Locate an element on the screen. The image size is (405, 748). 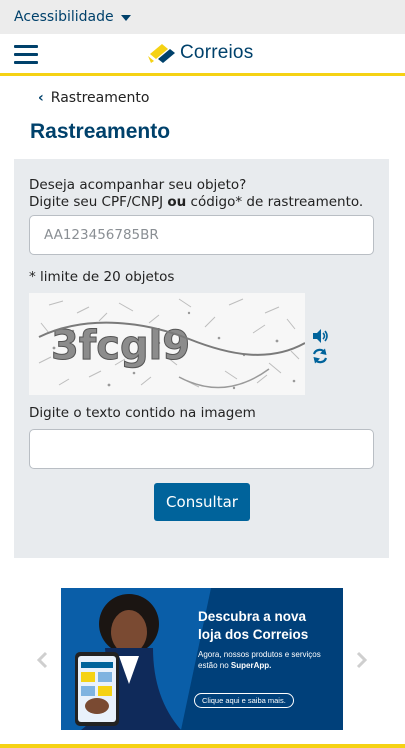
back-link: ‹ Rastreamento is located at coordinates (93, 98).